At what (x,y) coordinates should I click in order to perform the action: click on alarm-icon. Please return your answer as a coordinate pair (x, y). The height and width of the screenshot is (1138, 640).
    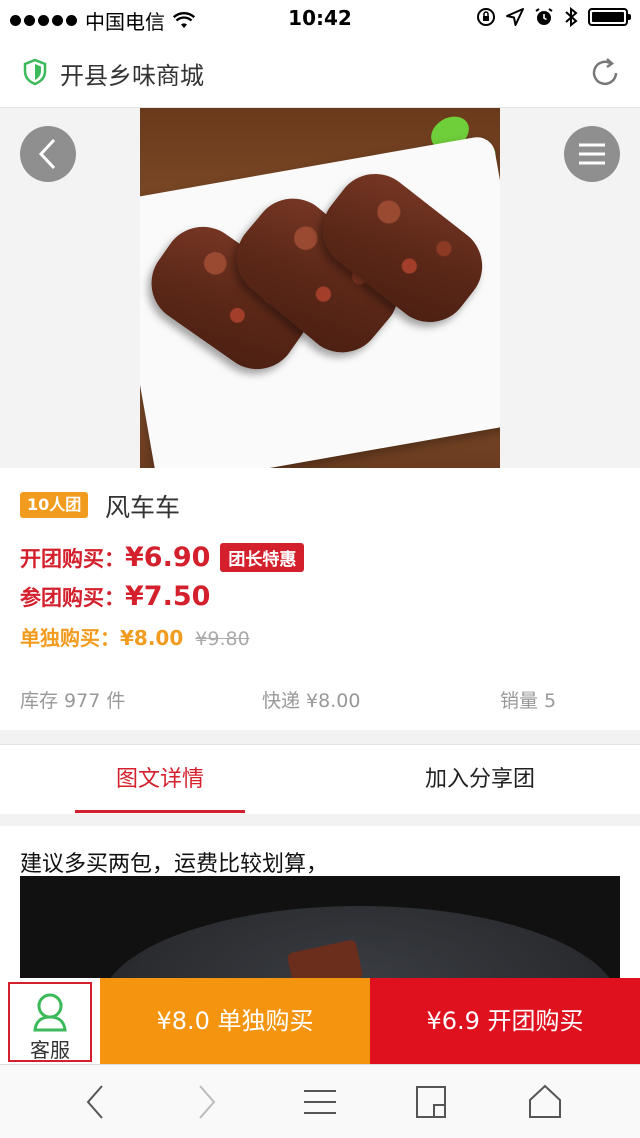
    Looking at the image, I should click on (544, 16).